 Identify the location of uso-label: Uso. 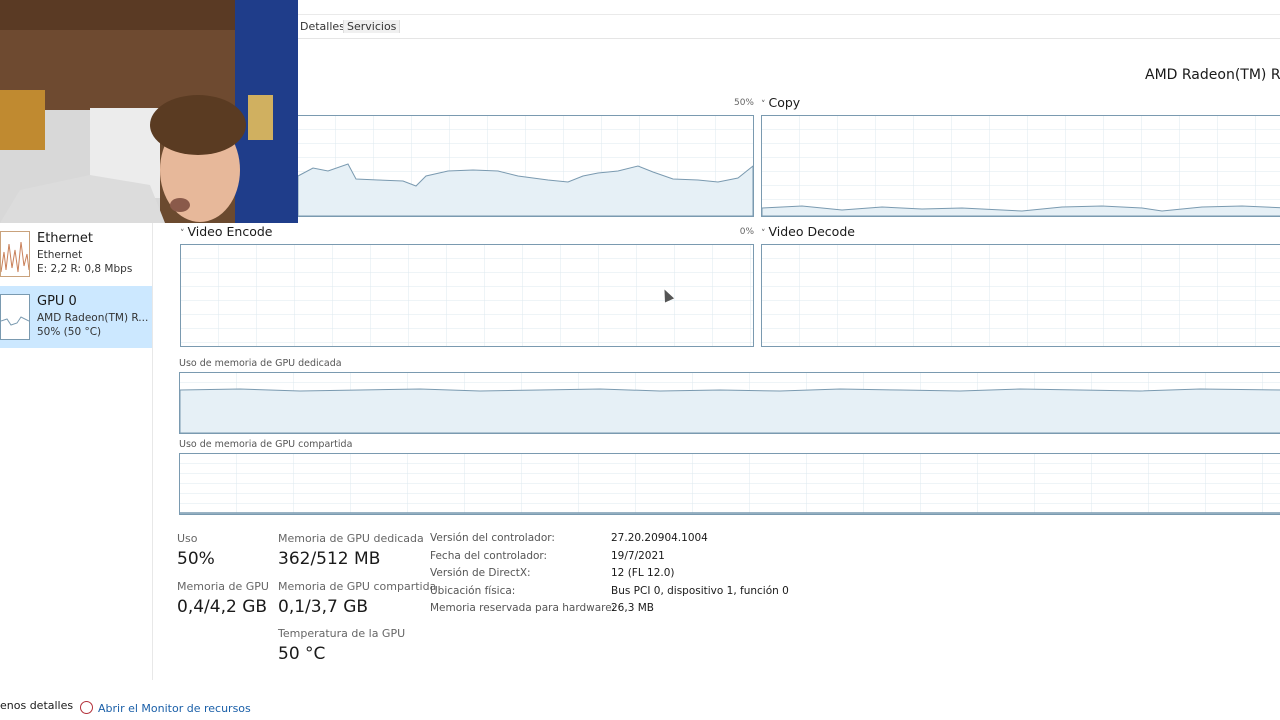
(187, 538).